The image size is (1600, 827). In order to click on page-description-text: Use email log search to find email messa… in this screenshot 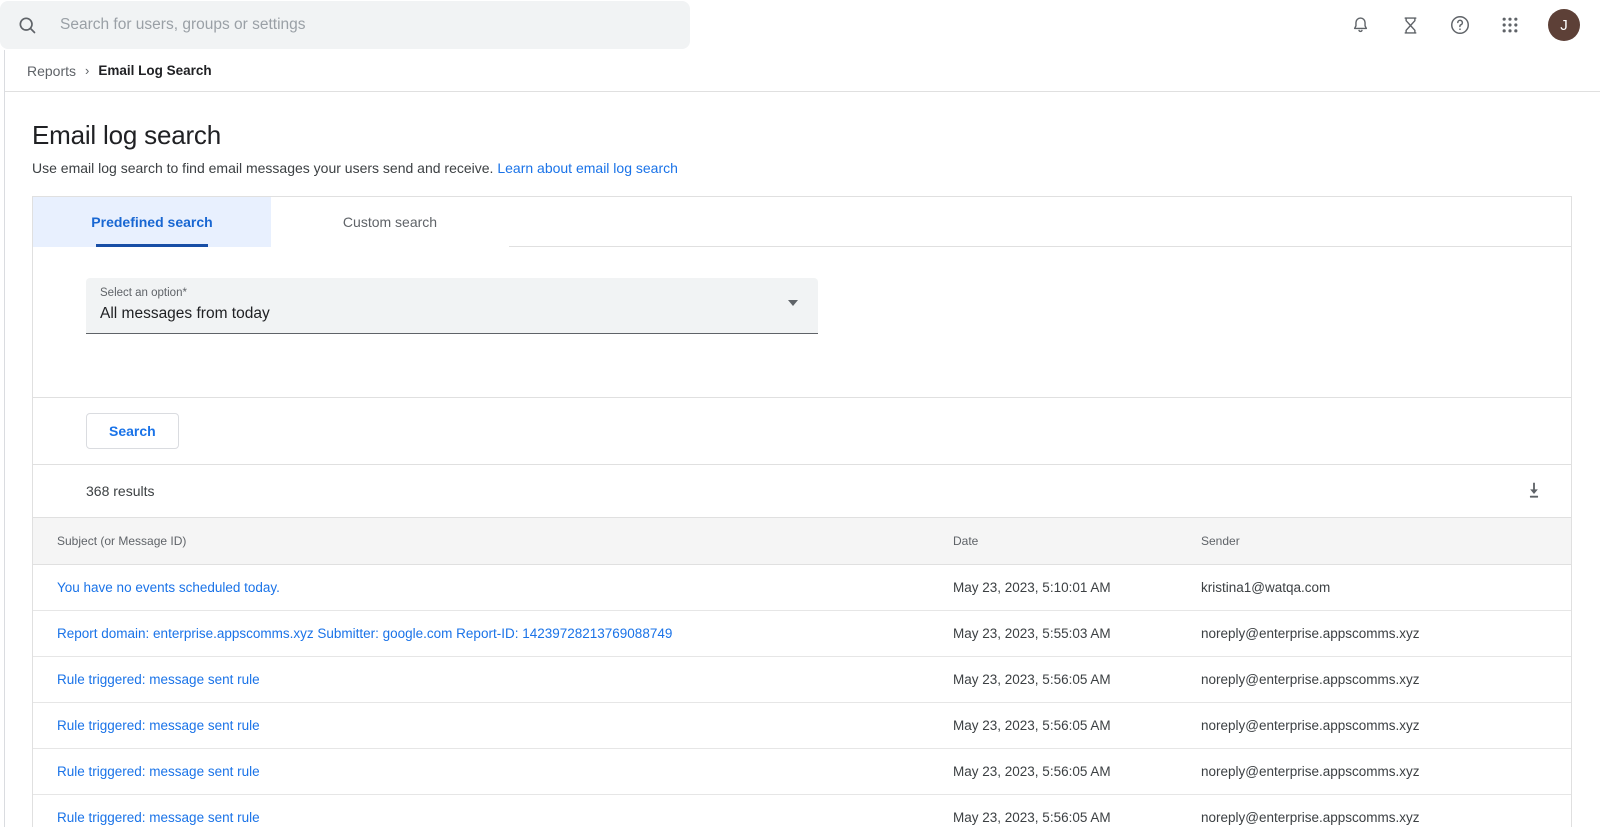, I will do `click(263, 168)`.